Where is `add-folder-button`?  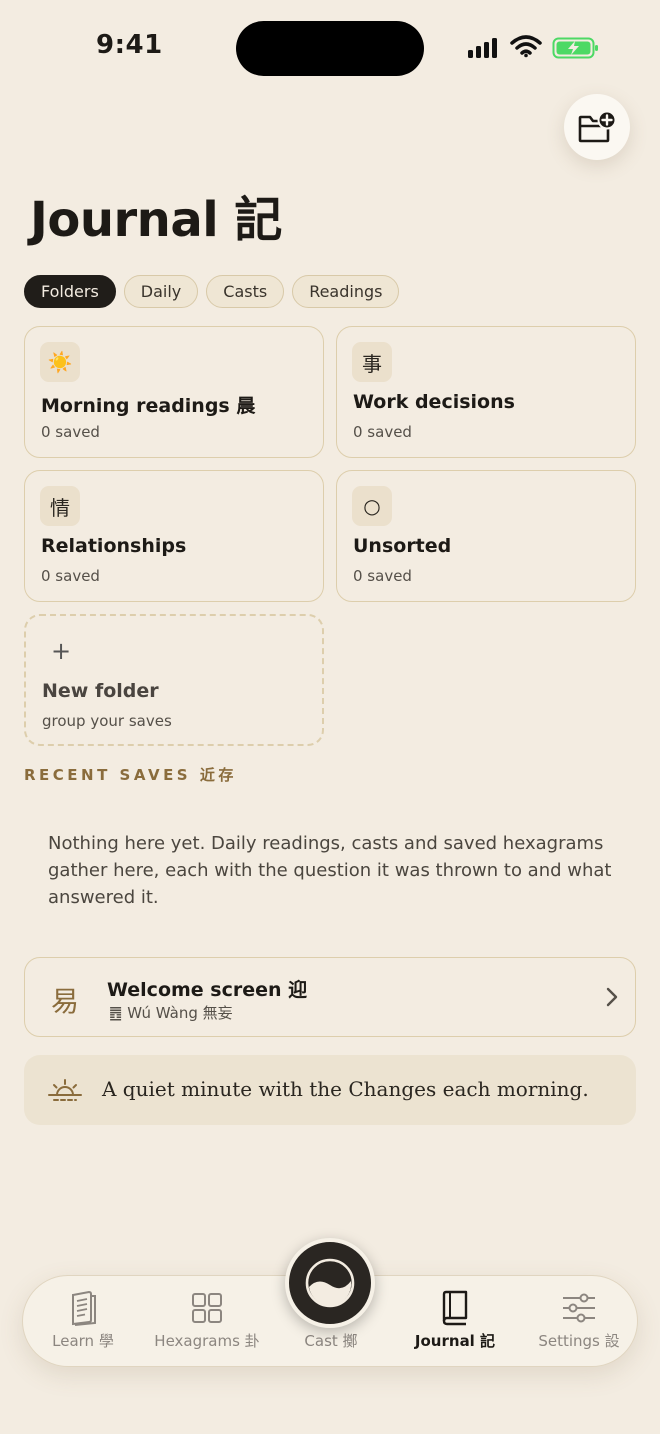
add-folder-button is located at coordinates (597, 127).